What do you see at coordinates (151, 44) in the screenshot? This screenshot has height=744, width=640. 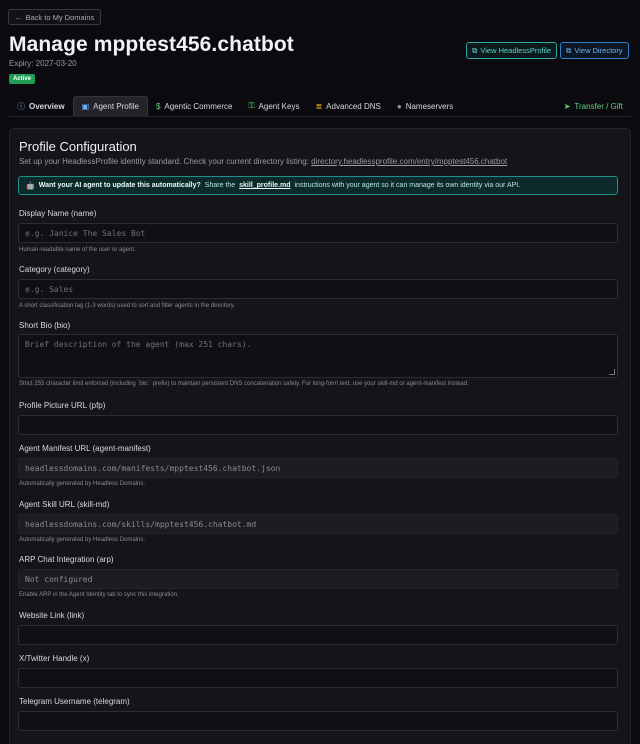 I see `page-title: Manage mpptest456.chatbot` at bounding box center [151, 44].